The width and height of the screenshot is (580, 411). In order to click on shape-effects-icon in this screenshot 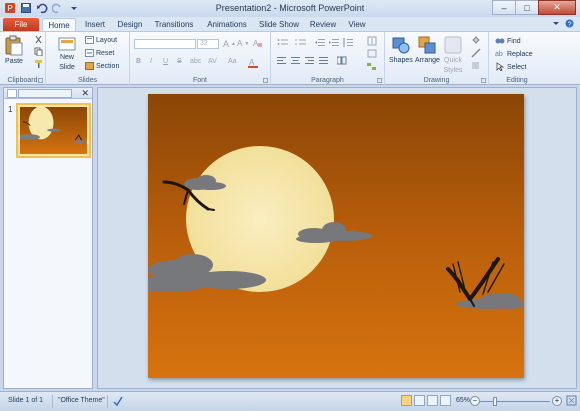, I will do `click(476, 66)`.